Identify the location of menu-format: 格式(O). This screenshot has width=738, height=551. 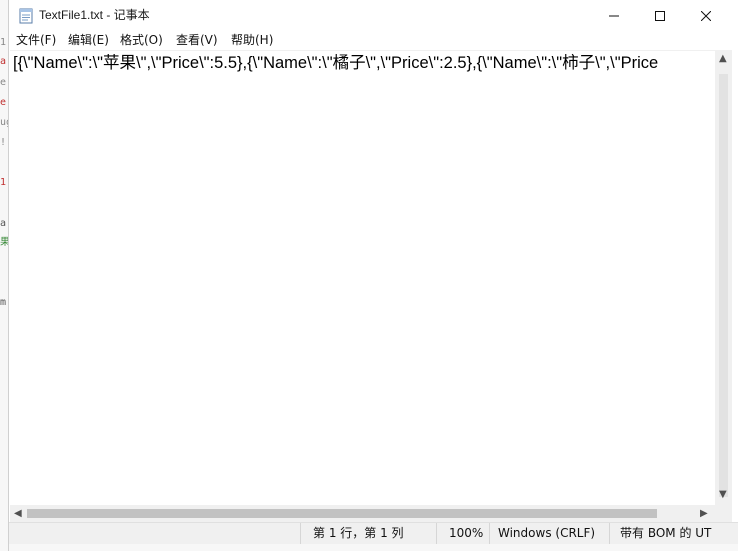
(141, 40).